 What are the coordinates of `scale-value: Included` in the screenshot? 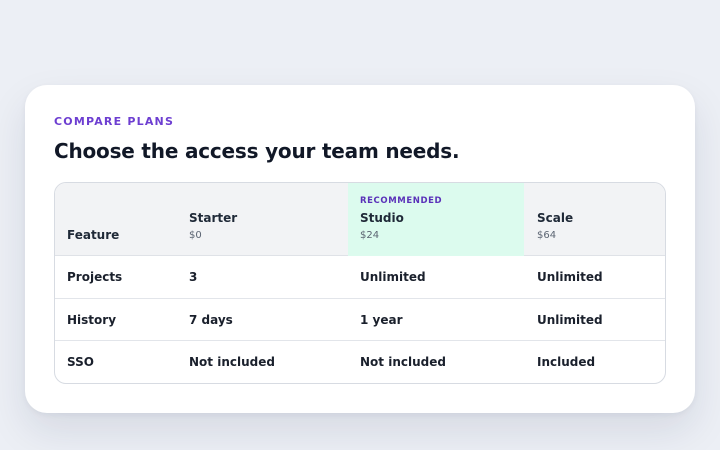 It's located at (566, 362).